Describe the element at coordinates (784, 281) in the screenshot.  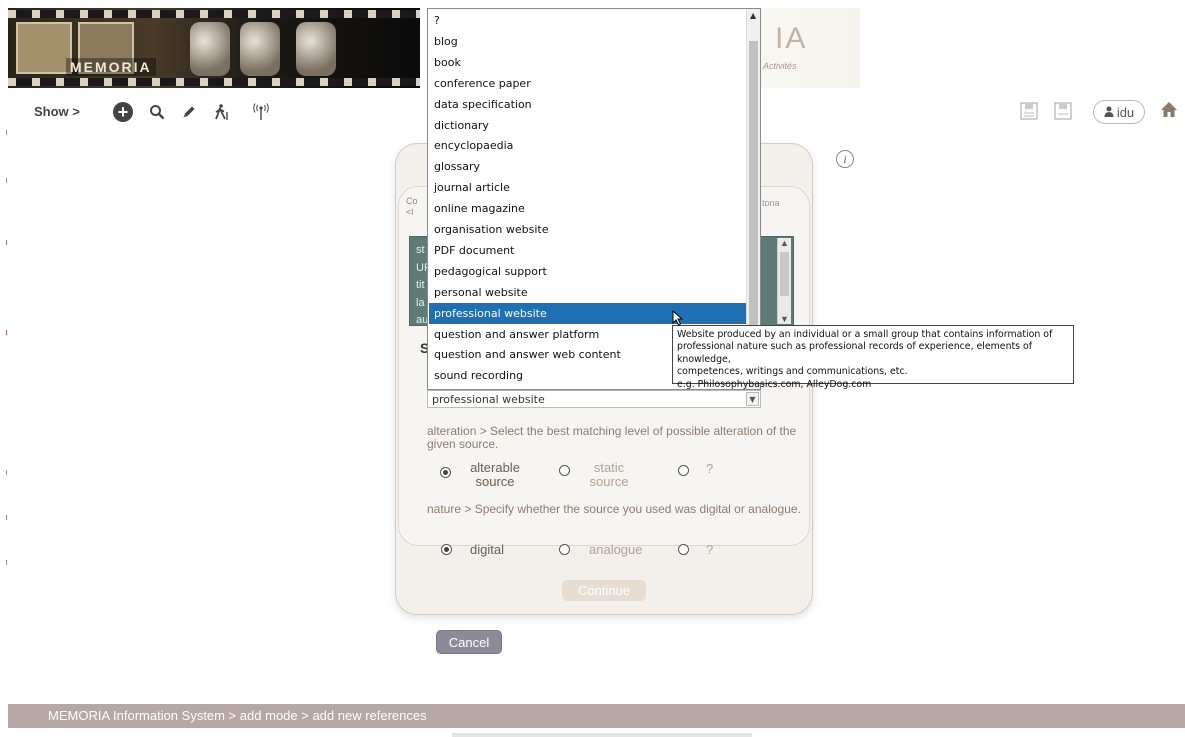
I see `summary-scrollbar: ▲ ▼` at that location.